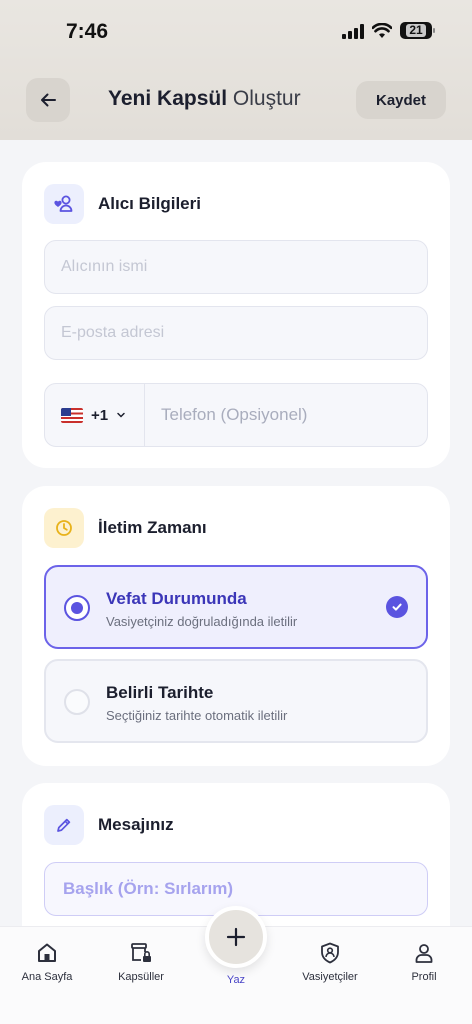  I want to click on wifi-icon, so click(382, 30).